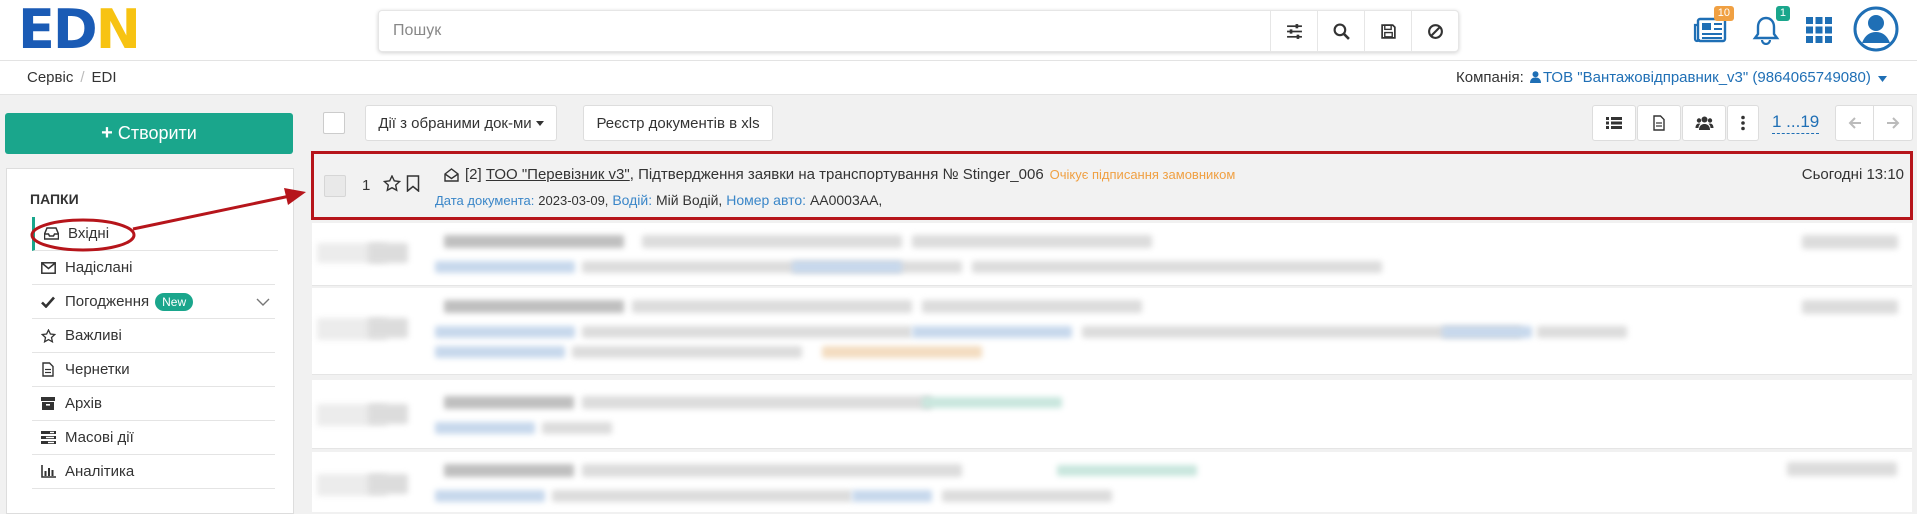  Describe the element at coordinates (1293, 31) in the screenshot. I see `filter-button` at that location.